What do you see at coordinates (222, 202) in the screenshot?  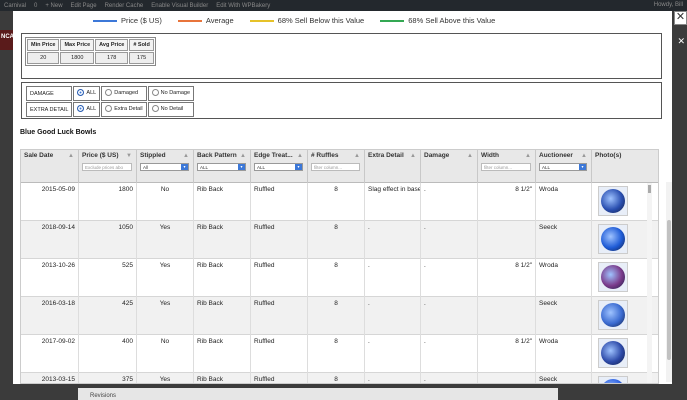 I see `table-cell-back: Rib Back` at bounding box center [222, 202].